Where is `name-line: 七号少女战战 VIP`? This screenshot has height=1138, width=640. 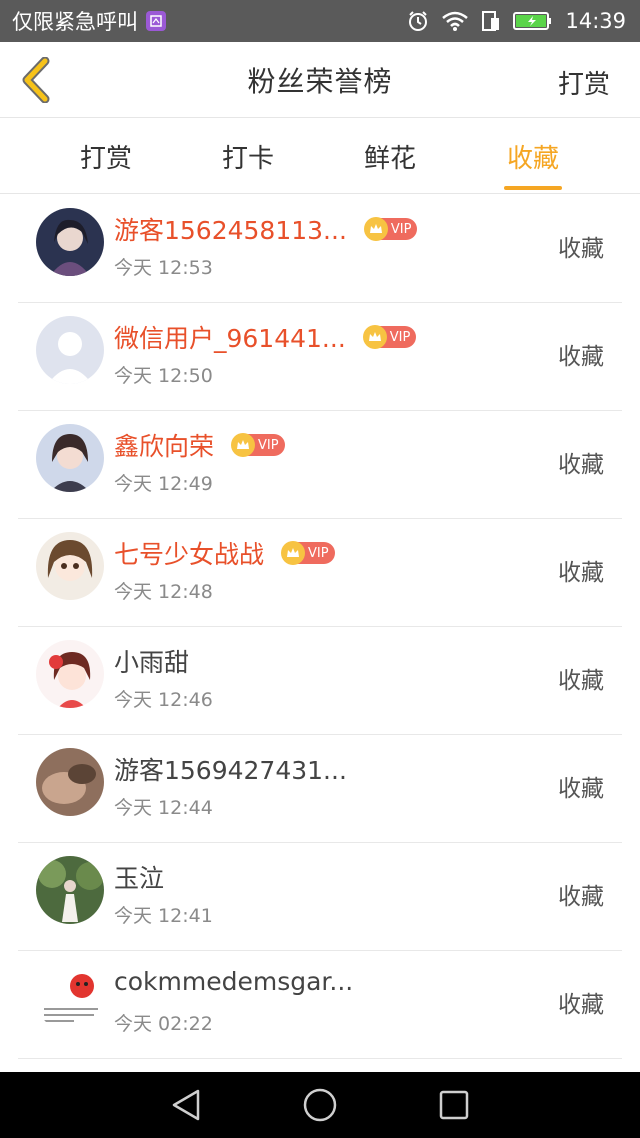
name-line: 七号少女战战 VIP is located at coordinates (224, 553).